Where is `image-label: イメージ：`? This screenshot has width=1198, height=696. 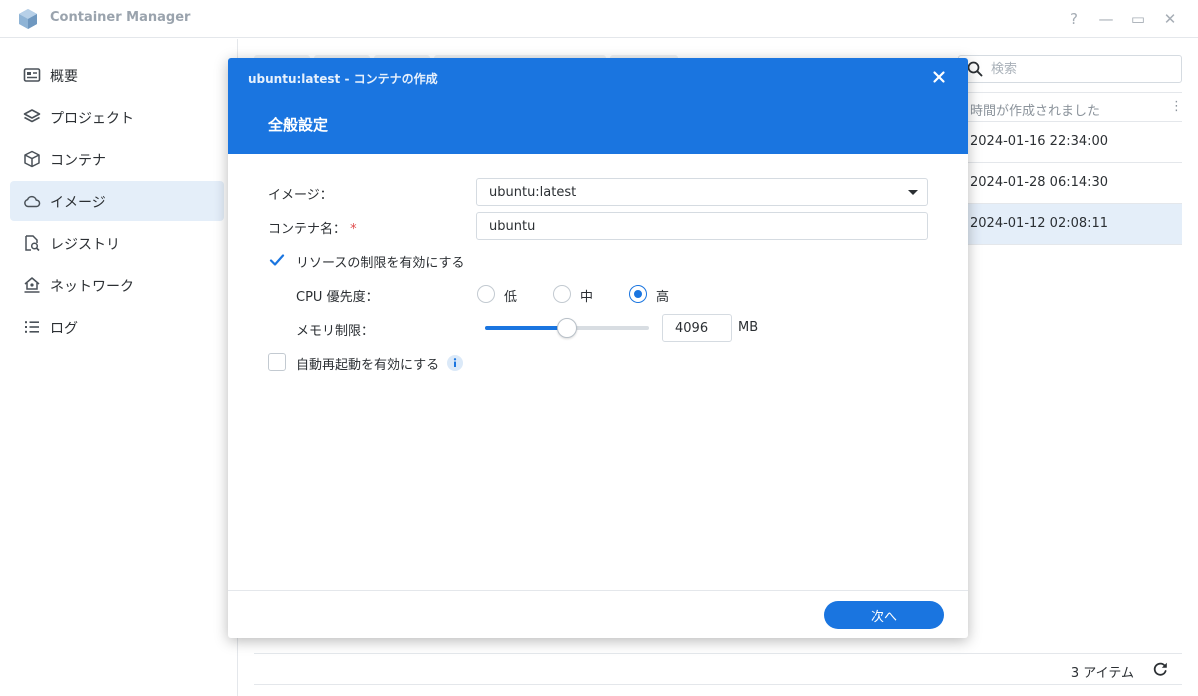
image-label: イメージ： is located at coordinates (300, 195).